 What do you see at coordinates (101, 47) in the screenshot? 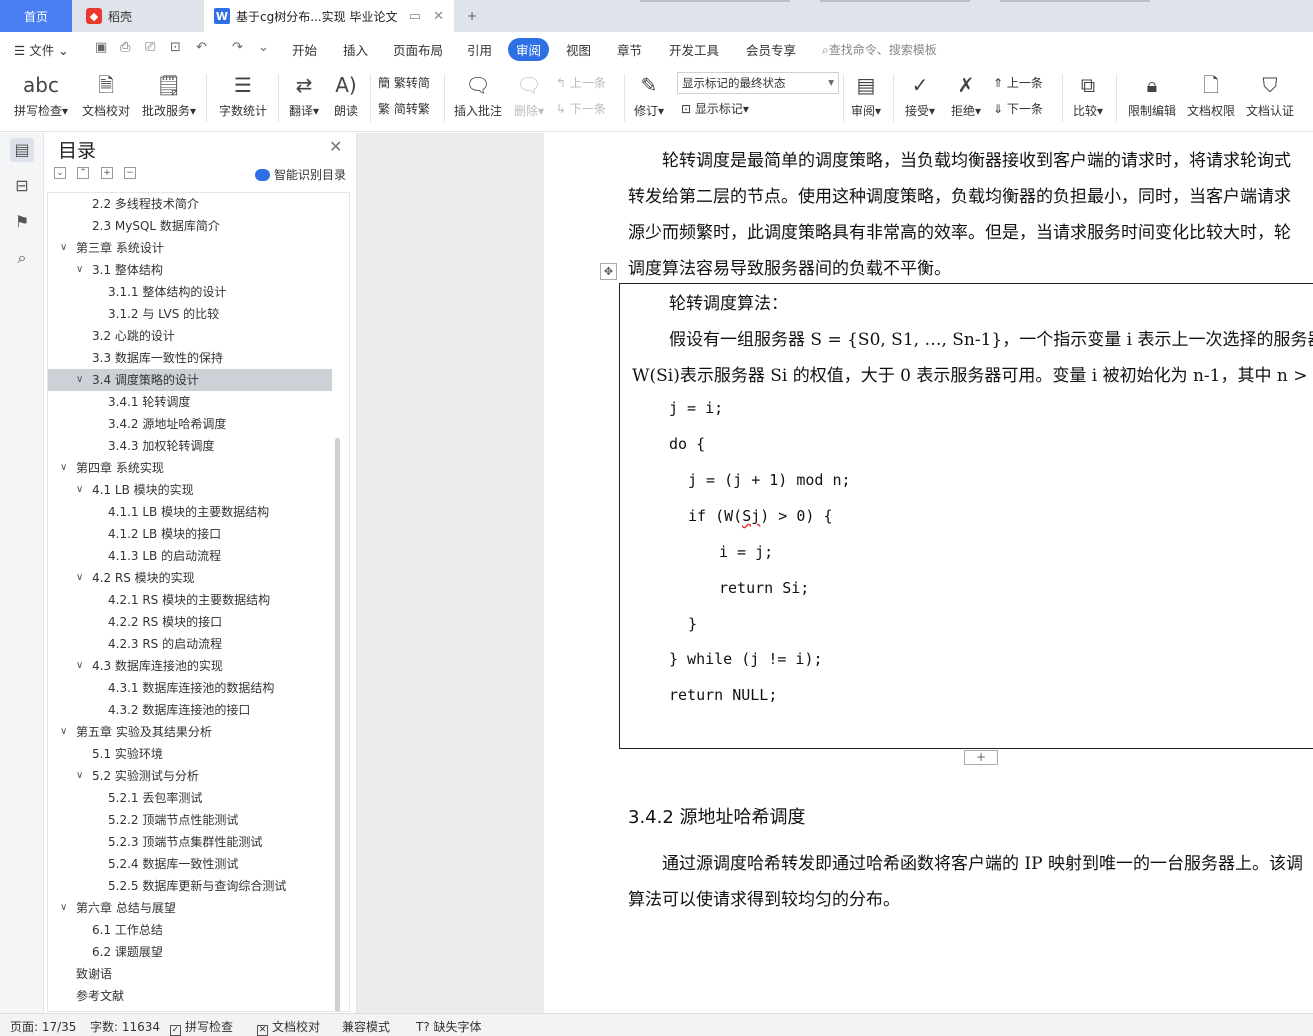
I see `save-icon: ▣` at bounding box center [101, 47].